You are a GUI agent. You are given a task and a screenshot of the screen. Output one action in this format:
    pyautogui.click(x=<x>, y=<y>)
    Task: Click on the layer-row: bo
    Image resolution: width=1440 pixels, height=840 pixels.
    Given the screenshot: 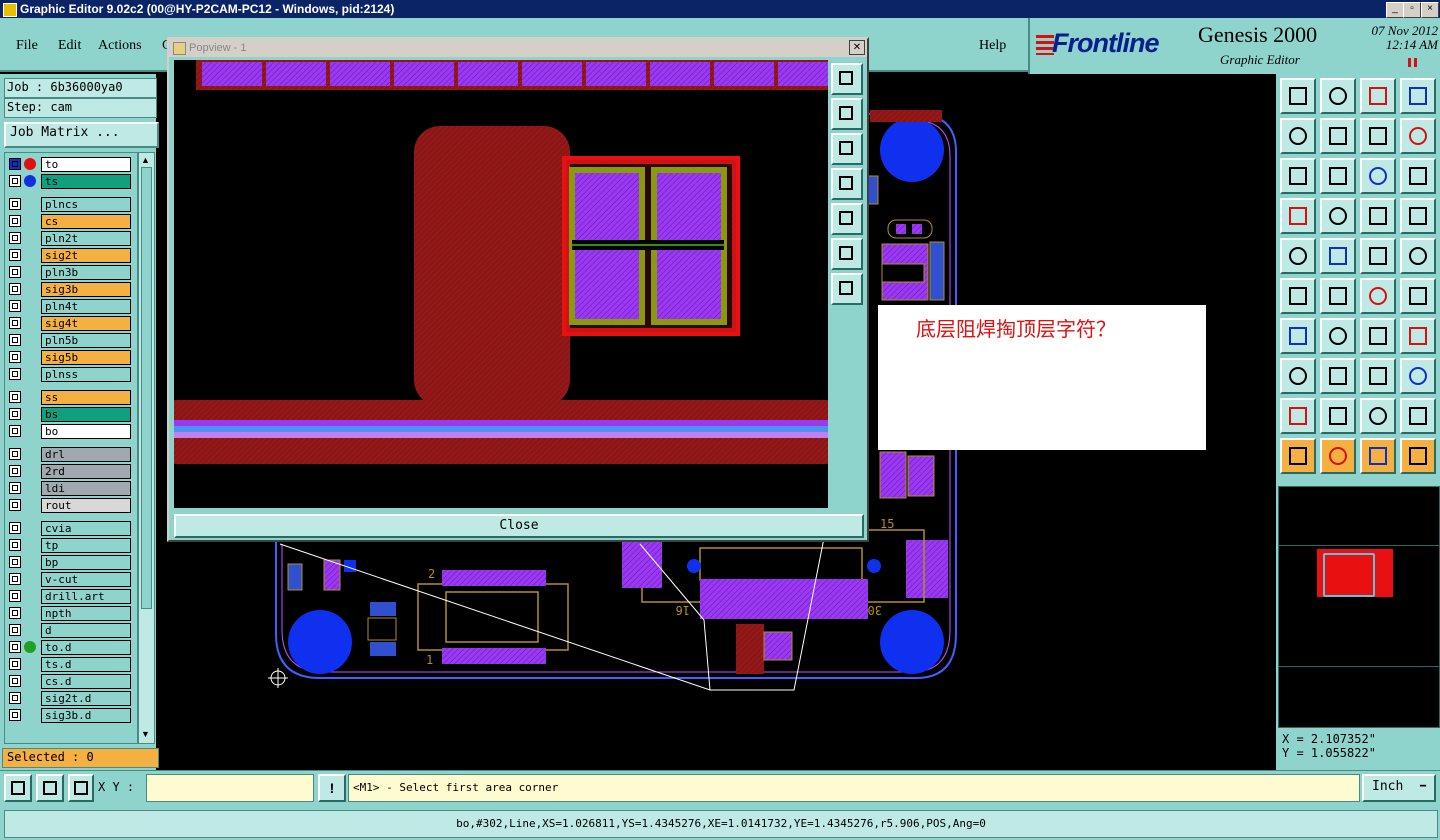 What is the action you would take?
    pyautogui.click(x=70, y=431)
    